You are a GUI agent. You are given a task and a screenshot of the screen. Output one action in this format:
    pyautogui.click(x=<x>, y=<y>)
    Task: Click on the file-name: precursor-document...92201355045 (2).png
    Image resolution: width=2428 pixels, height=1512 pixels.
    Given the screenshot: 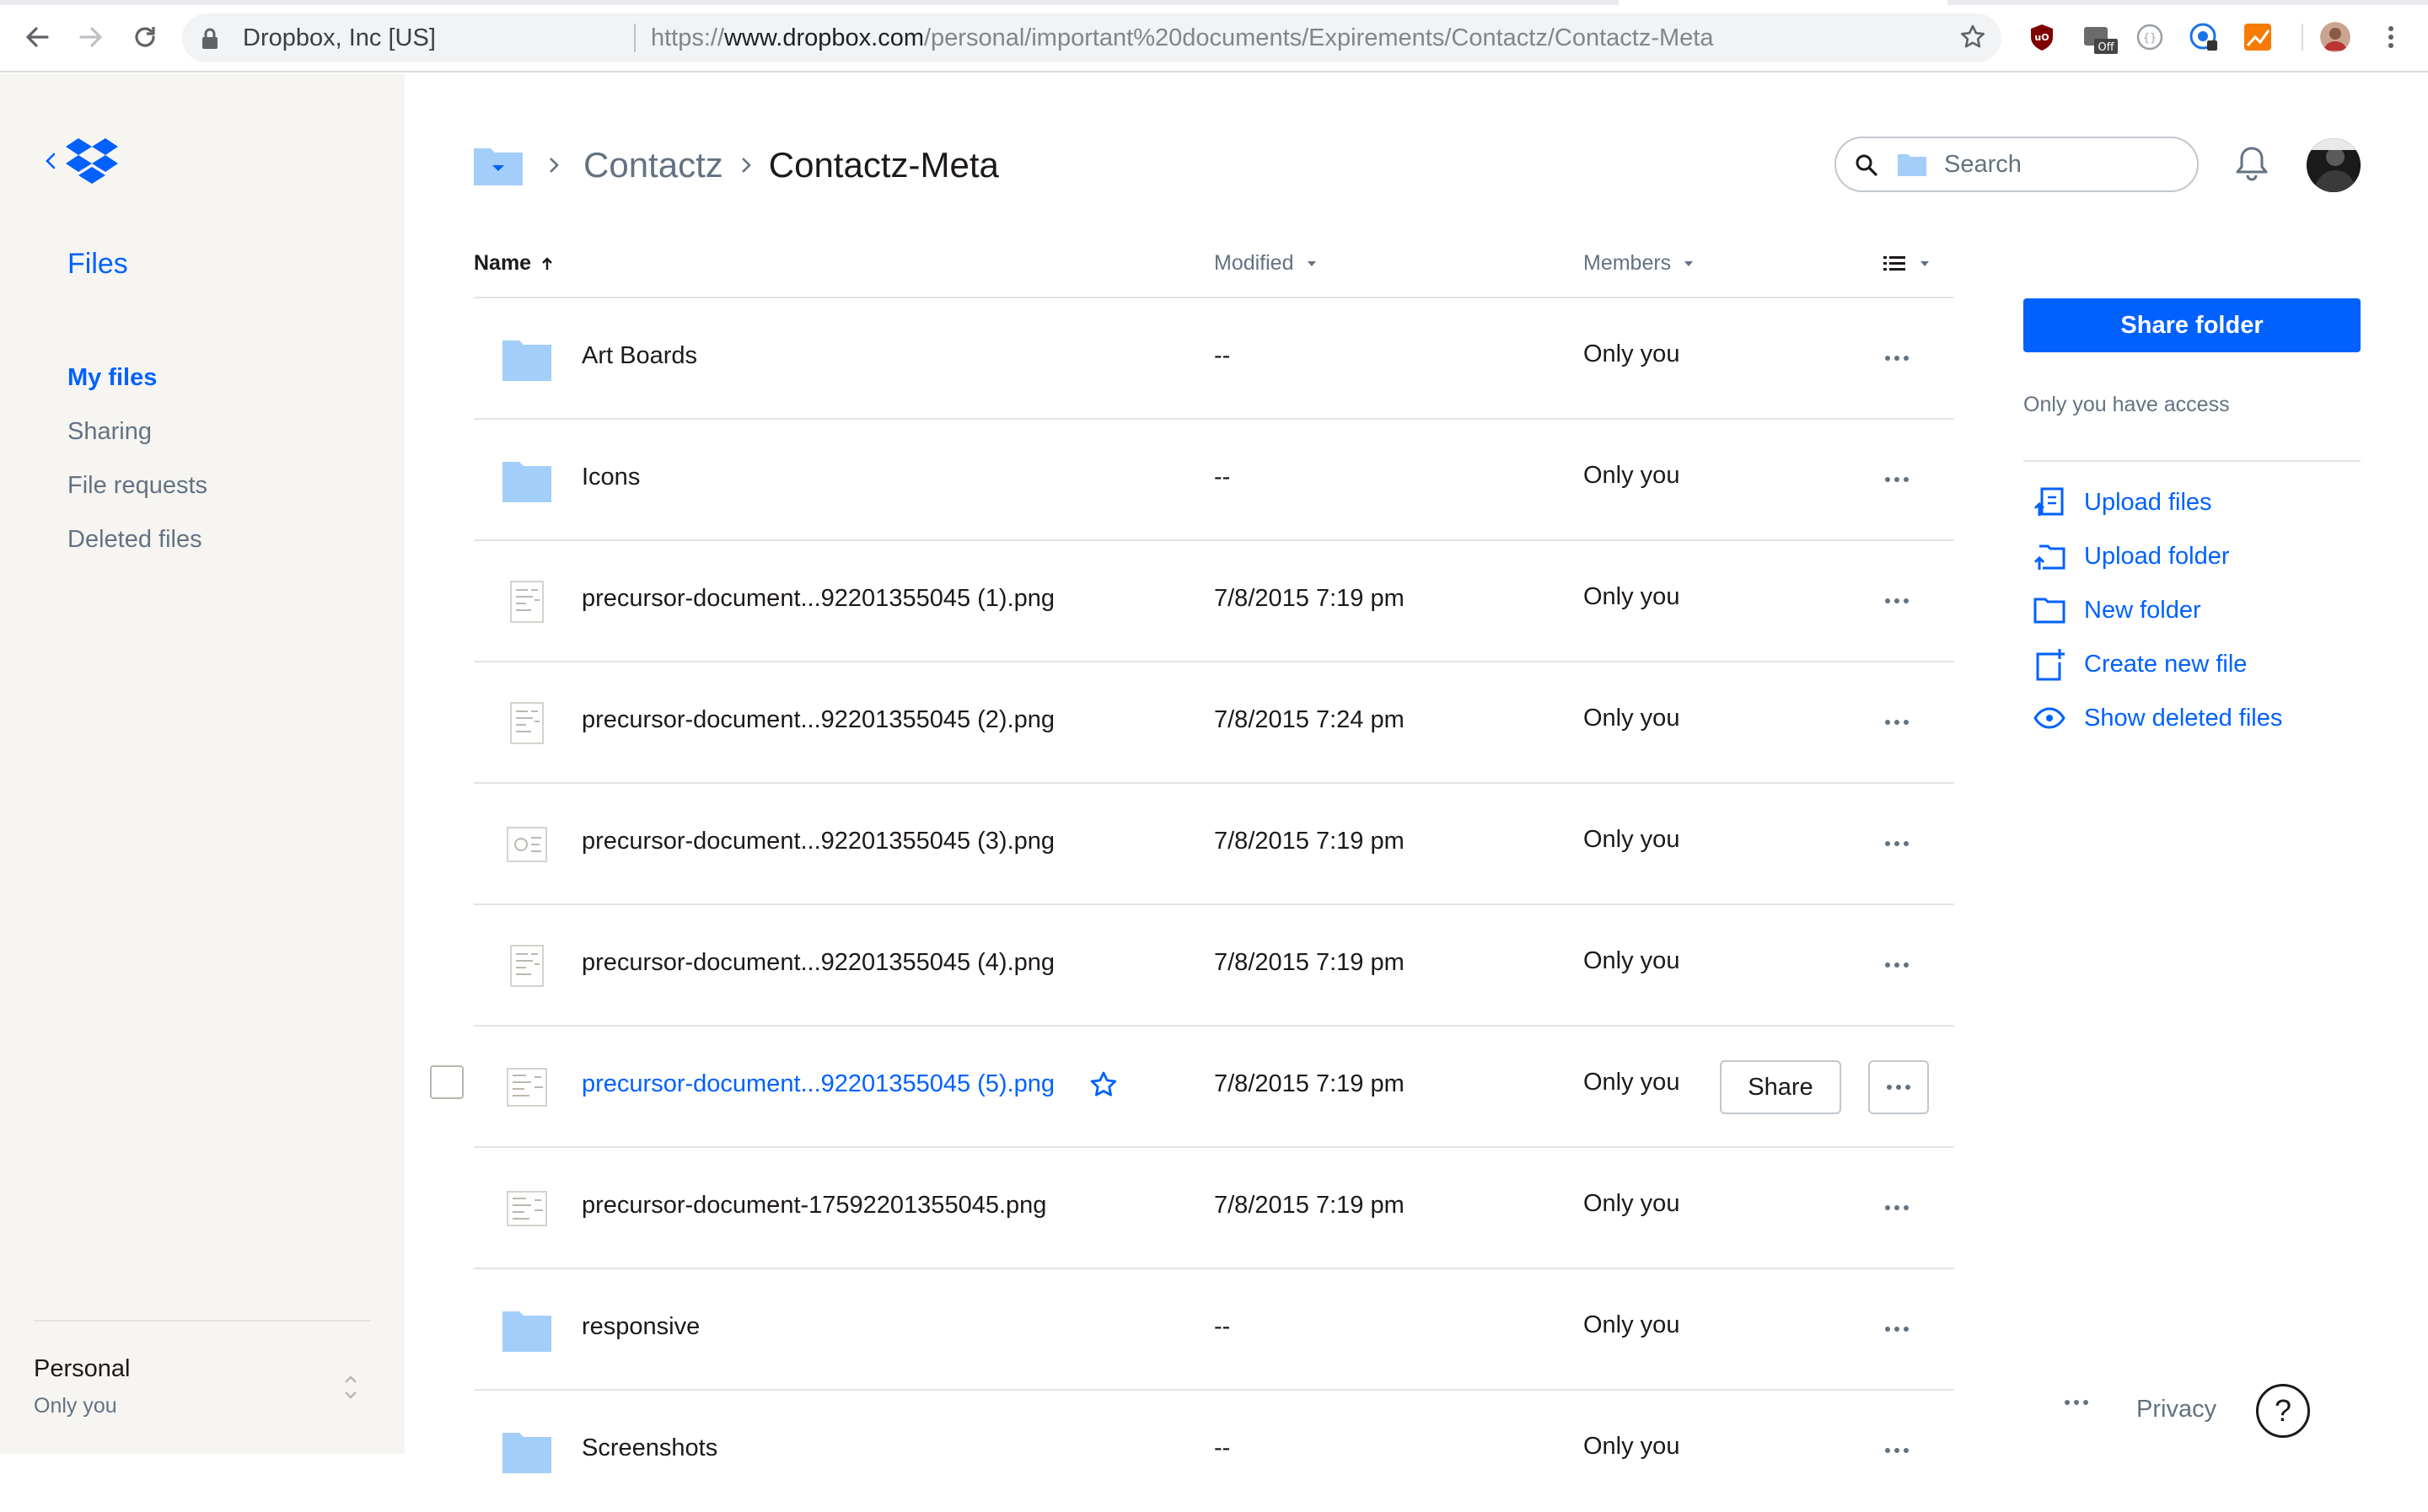 What is the action you would take?
    pyautogui.click(x=818, y=720)
    